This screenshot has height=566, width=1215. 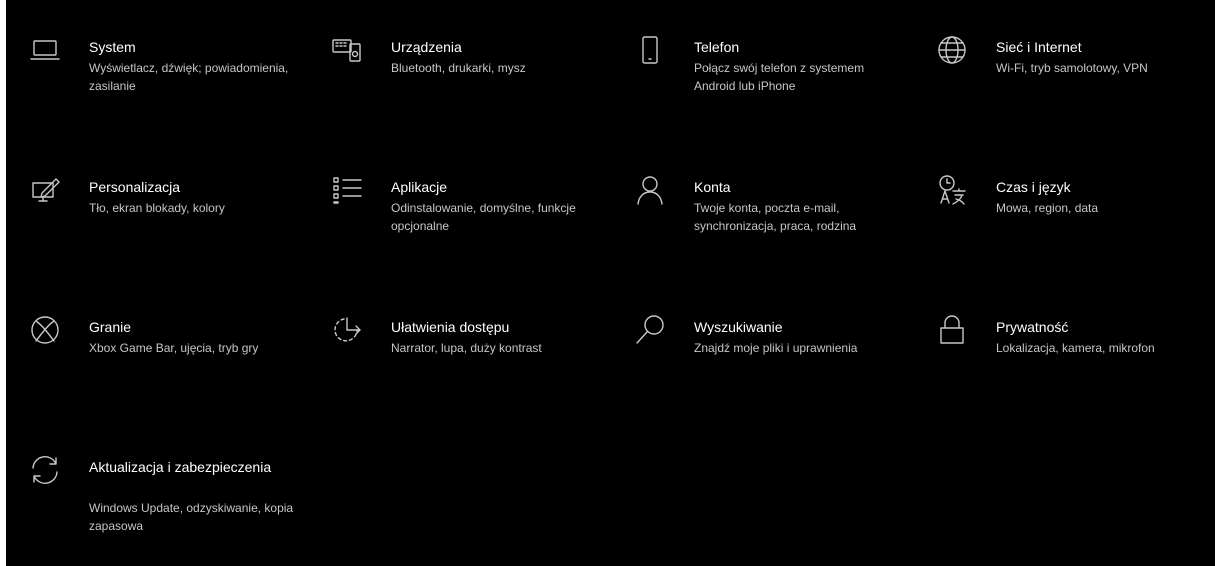 What do you see at coordinates (717, 47) in the screenshot?
I see `tile-title: Telefon` at bounding box center [717, 47].